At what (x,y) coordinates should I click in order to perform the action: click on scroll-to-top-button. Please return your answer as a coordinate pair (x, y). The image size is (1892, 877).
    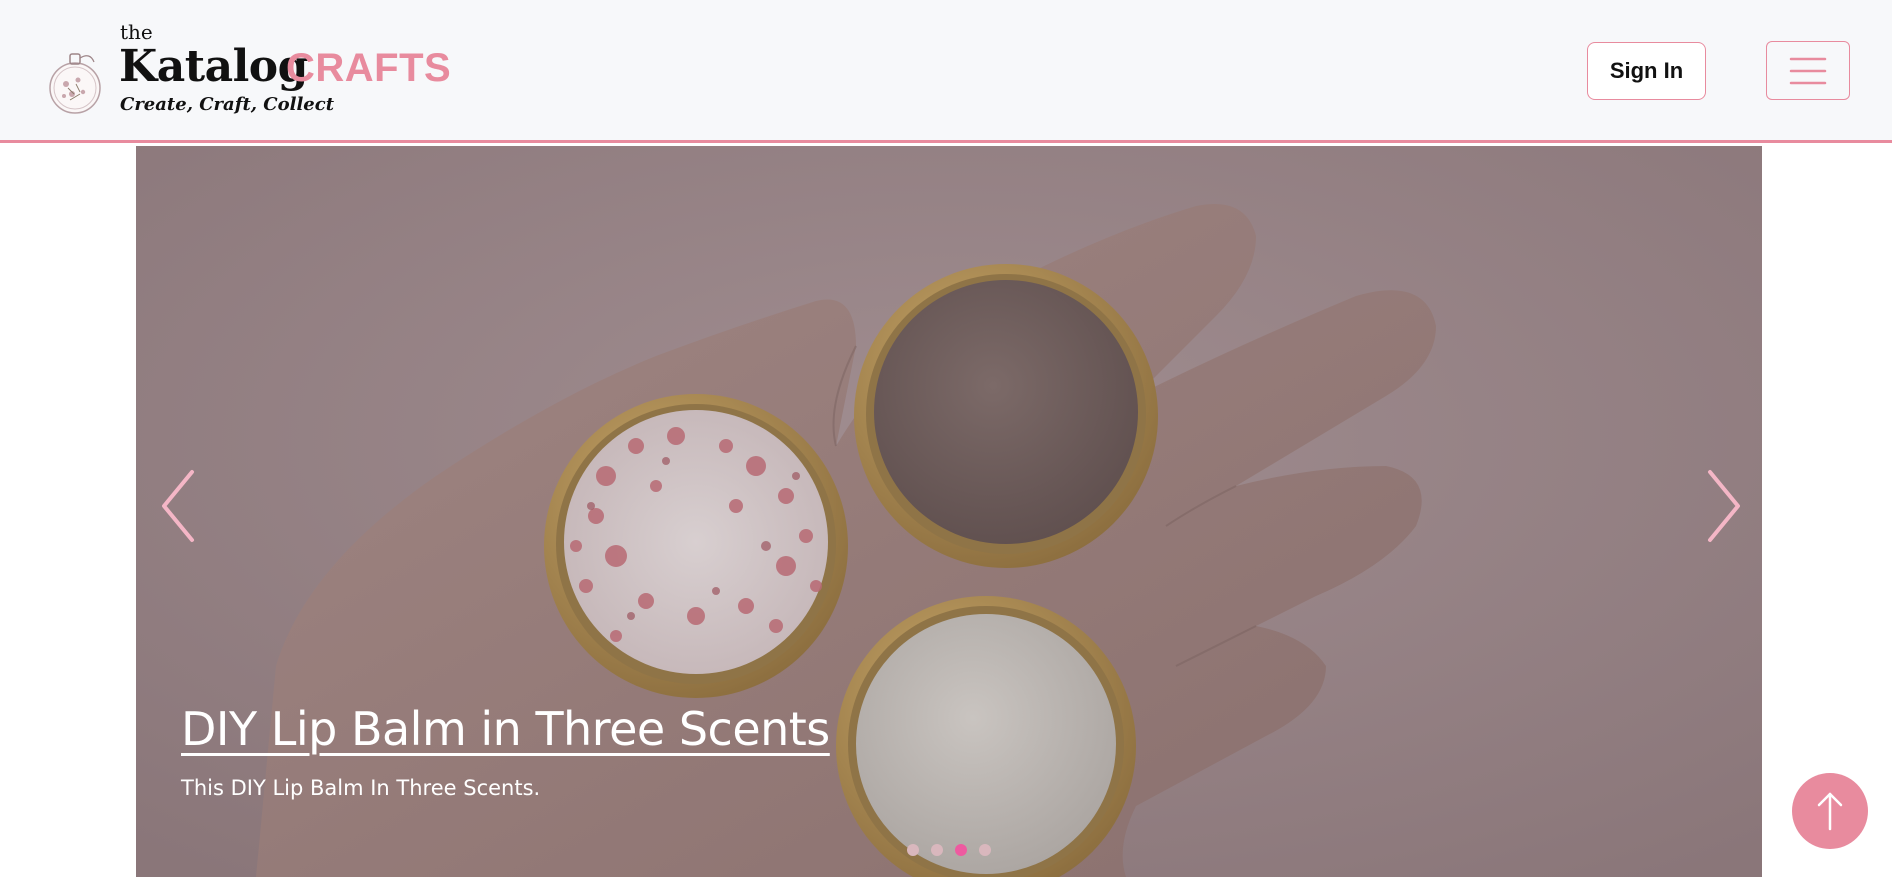
    Looking at the image, I should click on (1830, 811).